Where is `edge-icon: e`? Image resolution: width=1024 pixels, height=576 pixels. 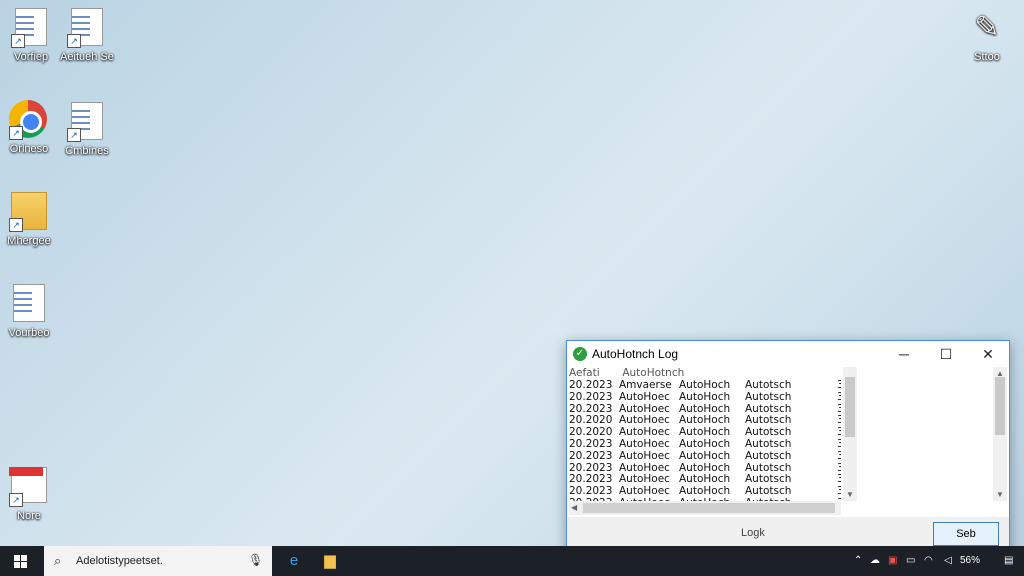 edge-icon: e is located at coordinates (294, 561).